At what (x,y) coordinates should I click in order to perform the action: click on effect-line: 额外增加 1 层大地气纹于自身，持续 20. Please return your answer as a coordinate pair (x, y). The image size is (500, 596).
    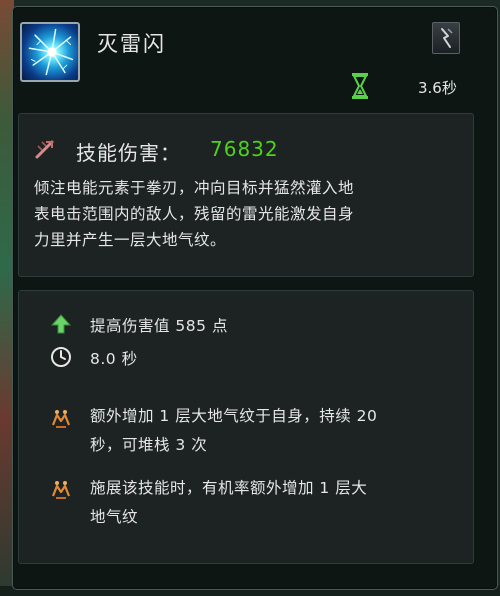
    Looking at the image, I should click on (234, 416).